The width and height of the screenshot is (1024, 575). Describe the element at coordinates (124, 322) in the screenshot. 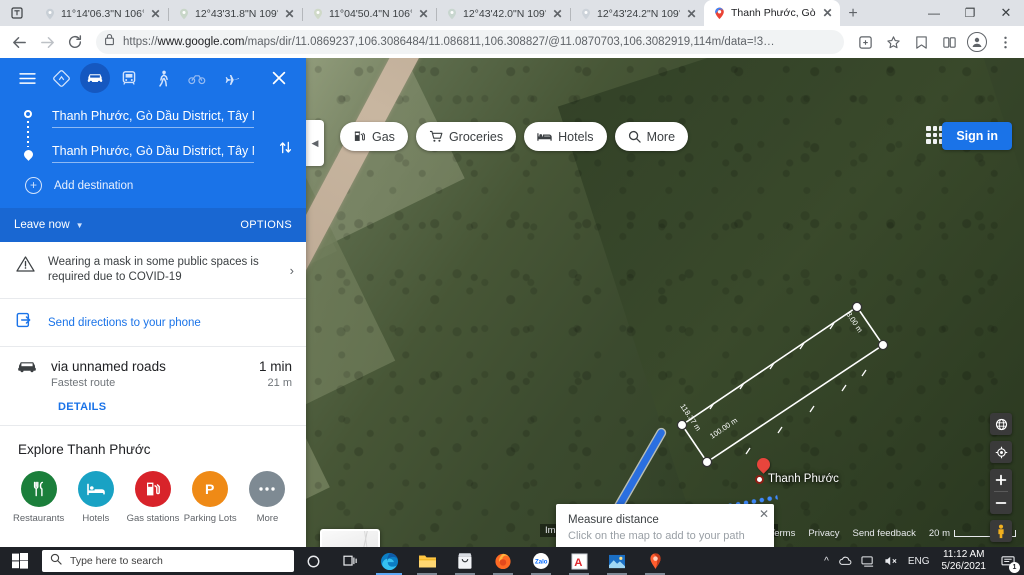

I see `send-directions-label: Send directions to your phone` at that location.